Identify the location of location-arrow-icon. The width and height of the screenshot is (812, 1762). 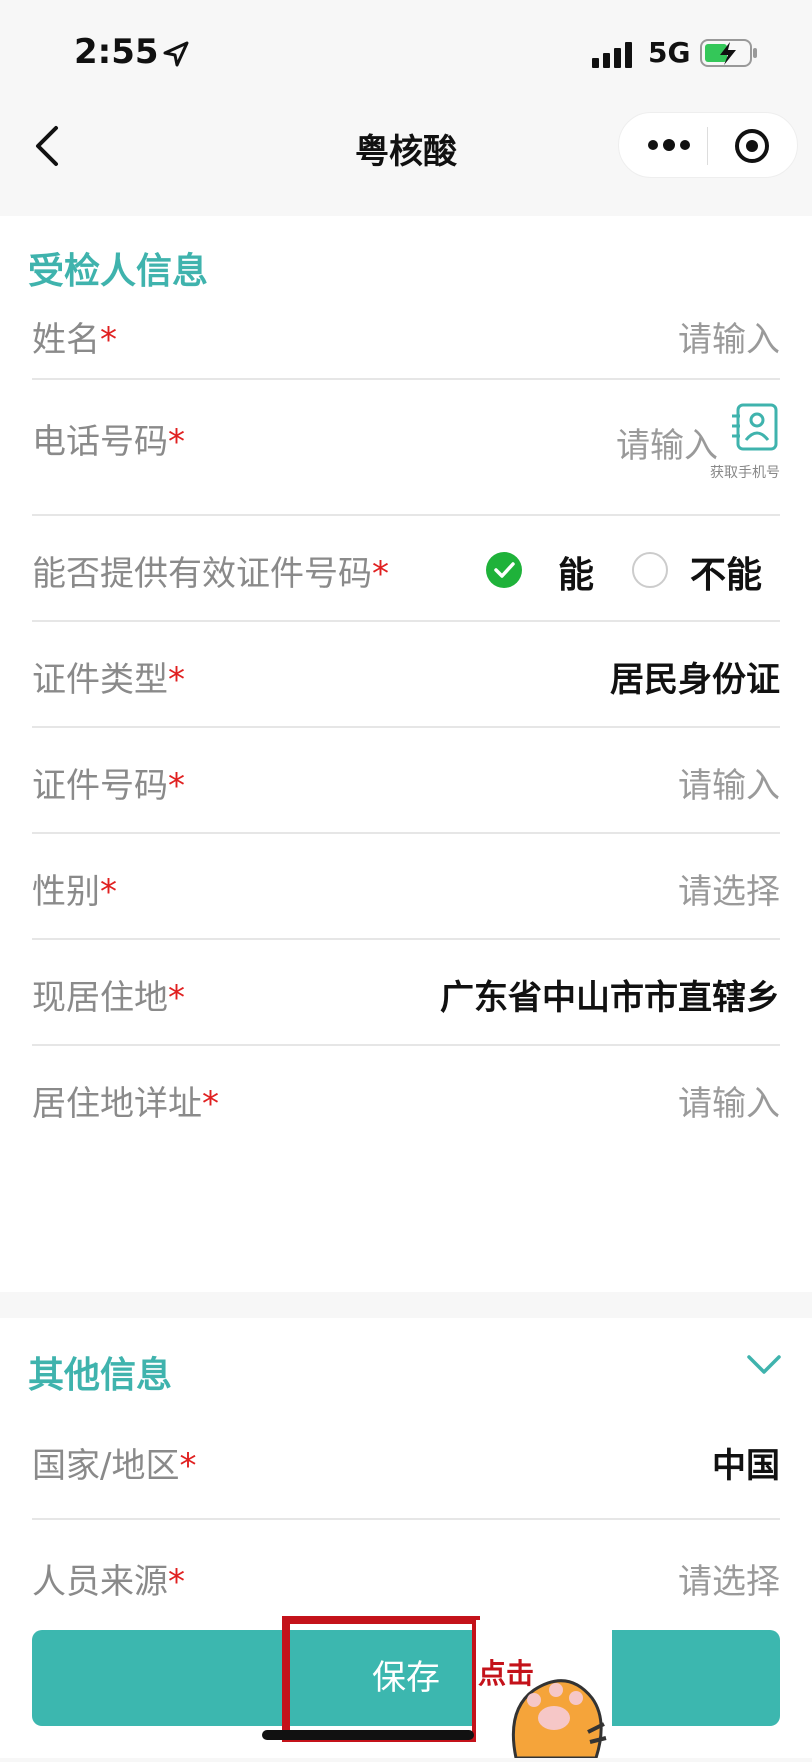
(176, 54).